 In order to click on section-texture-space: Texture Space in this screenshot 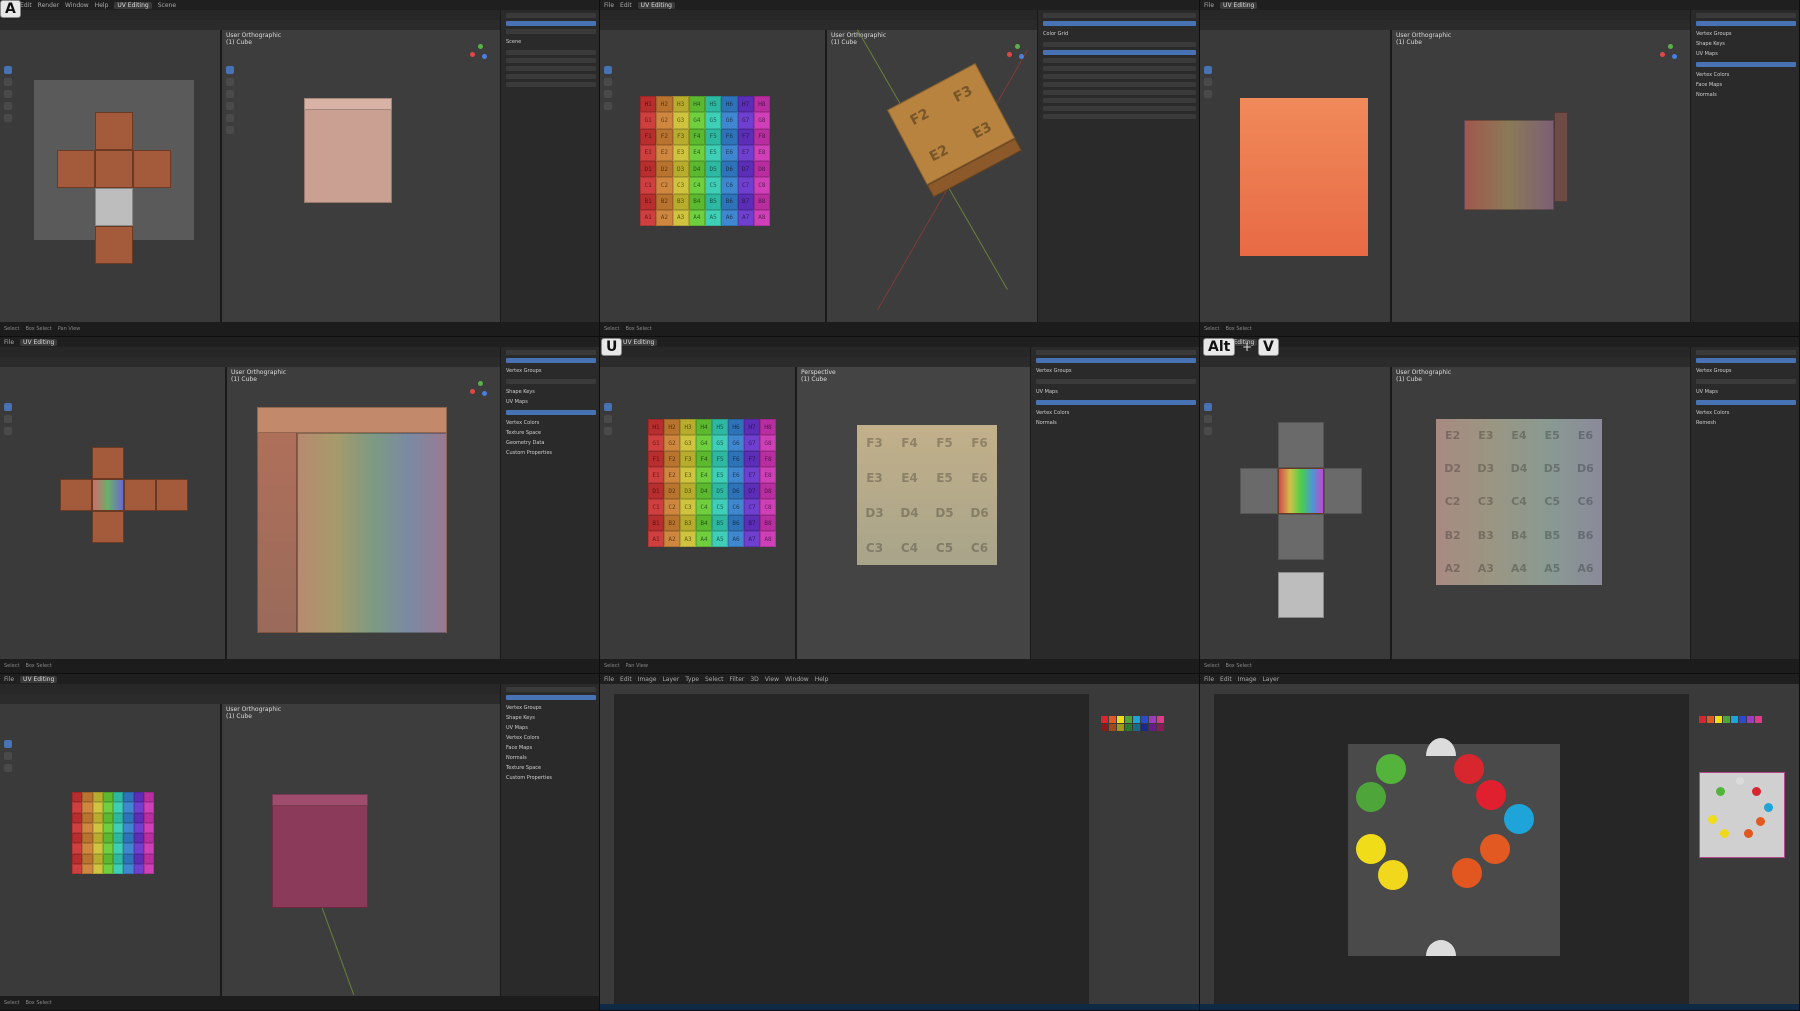, I will do `click(550, 768)`.